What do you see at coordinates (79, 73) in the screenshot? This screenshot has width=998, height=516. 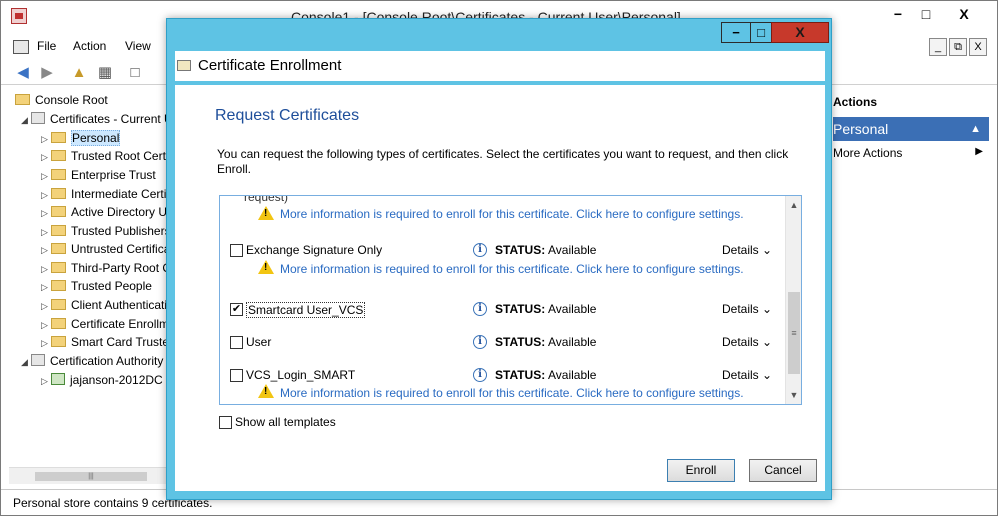 I see `up-folder-icon: ▲` at bounding box center [79, 73].